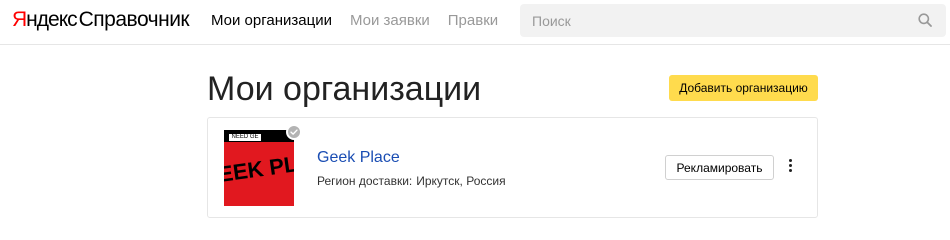  I want to click on nav-item-my-requests: Мои заявки, so click(390, 20).